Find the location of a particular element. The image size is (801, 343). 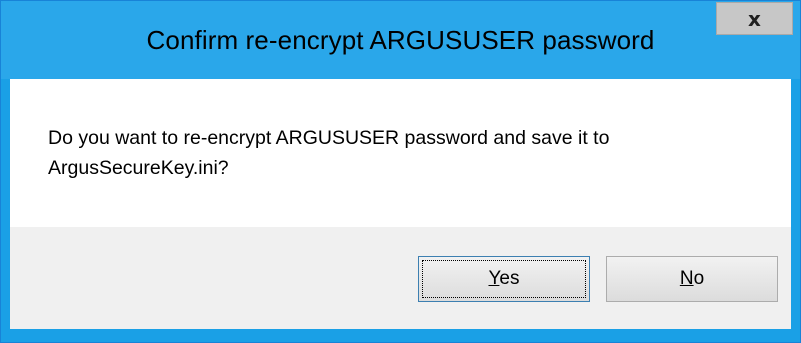

yes-button: Yes is located at coordinates (504, 279).